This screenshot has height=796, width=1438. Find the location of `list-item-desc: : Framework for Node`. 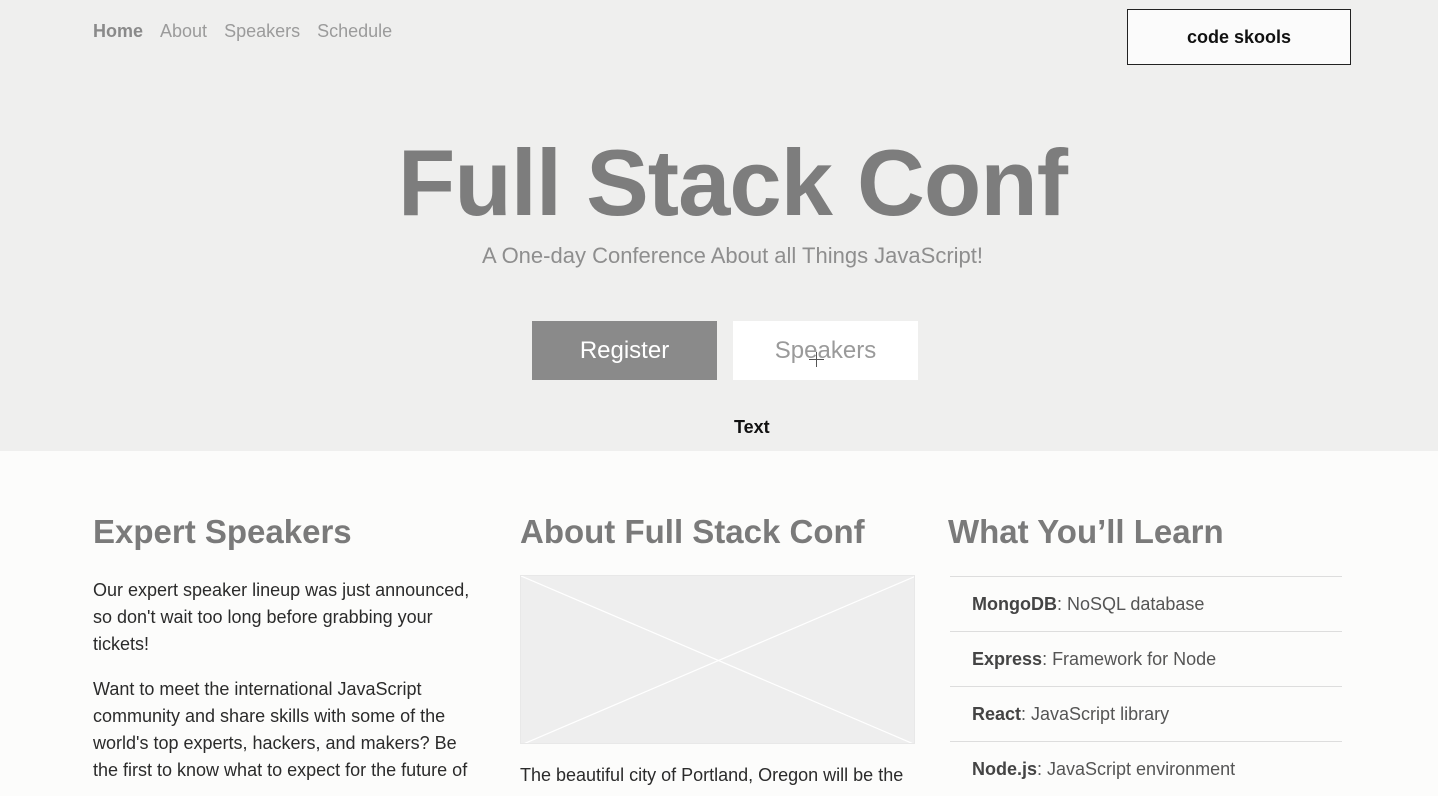

list-item-desc: : Framework for Node is located at coordinates (1129, 658).